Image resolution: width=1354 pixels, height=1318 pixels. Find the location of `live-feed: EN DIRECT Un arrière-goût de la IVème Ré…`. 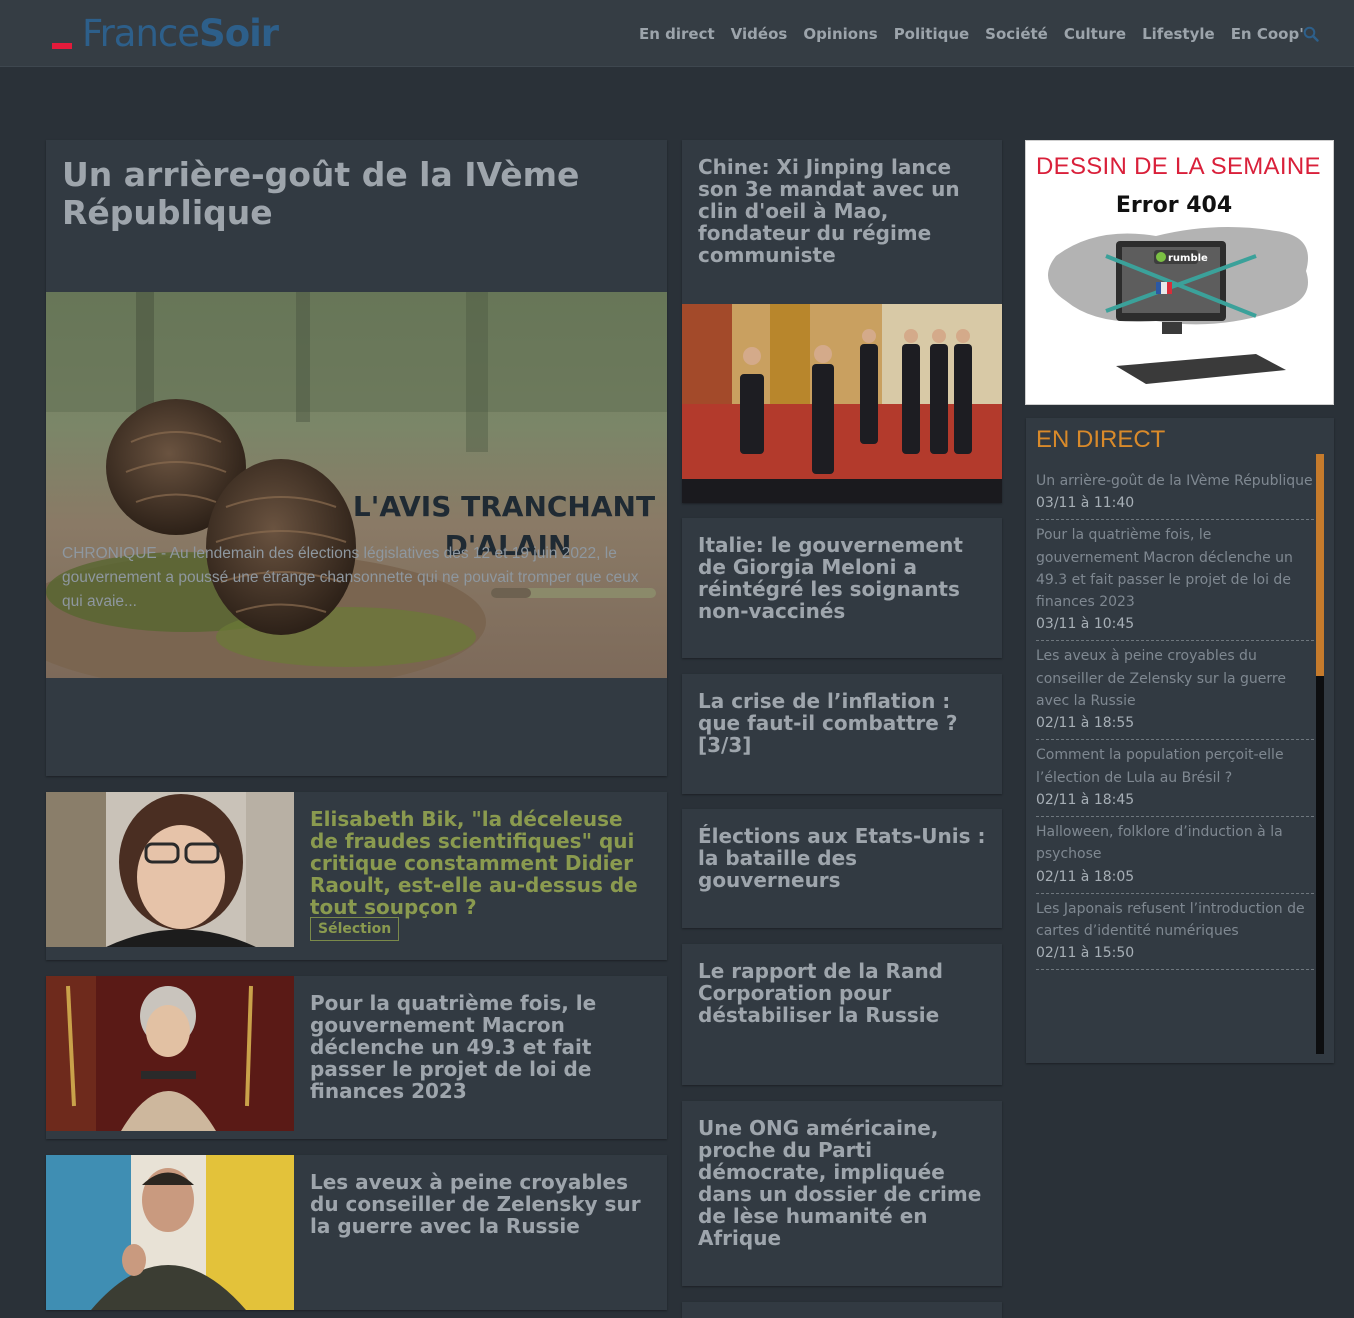

live-feed: EN DIRECT Un arrière-goût de la IVème Ré… is located at coordinates (1180, 740).